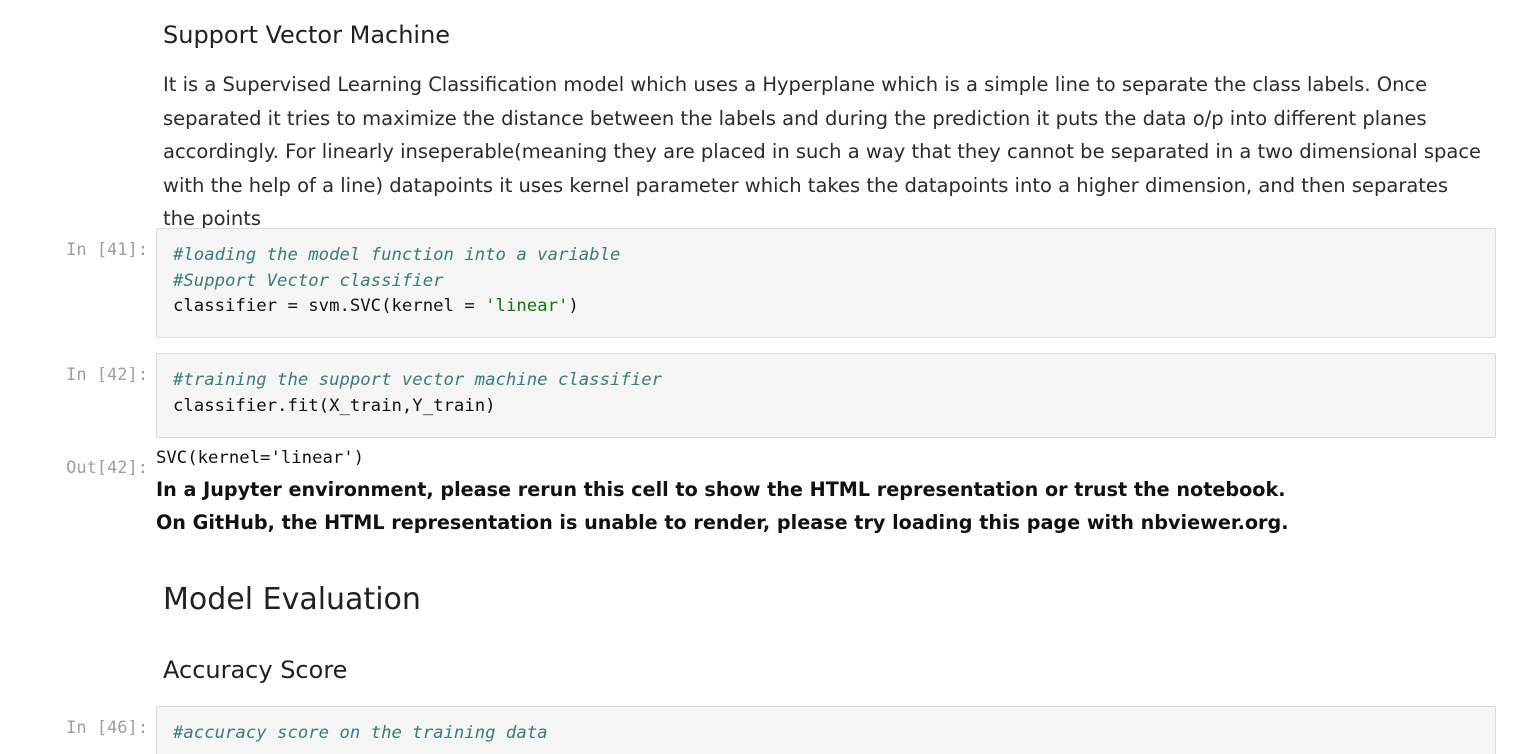  Describe the element at coordinates (826, 307) in the screenshot. I see `code-line: classifier = svm.SVC(kernel = 'linear')` at that location.